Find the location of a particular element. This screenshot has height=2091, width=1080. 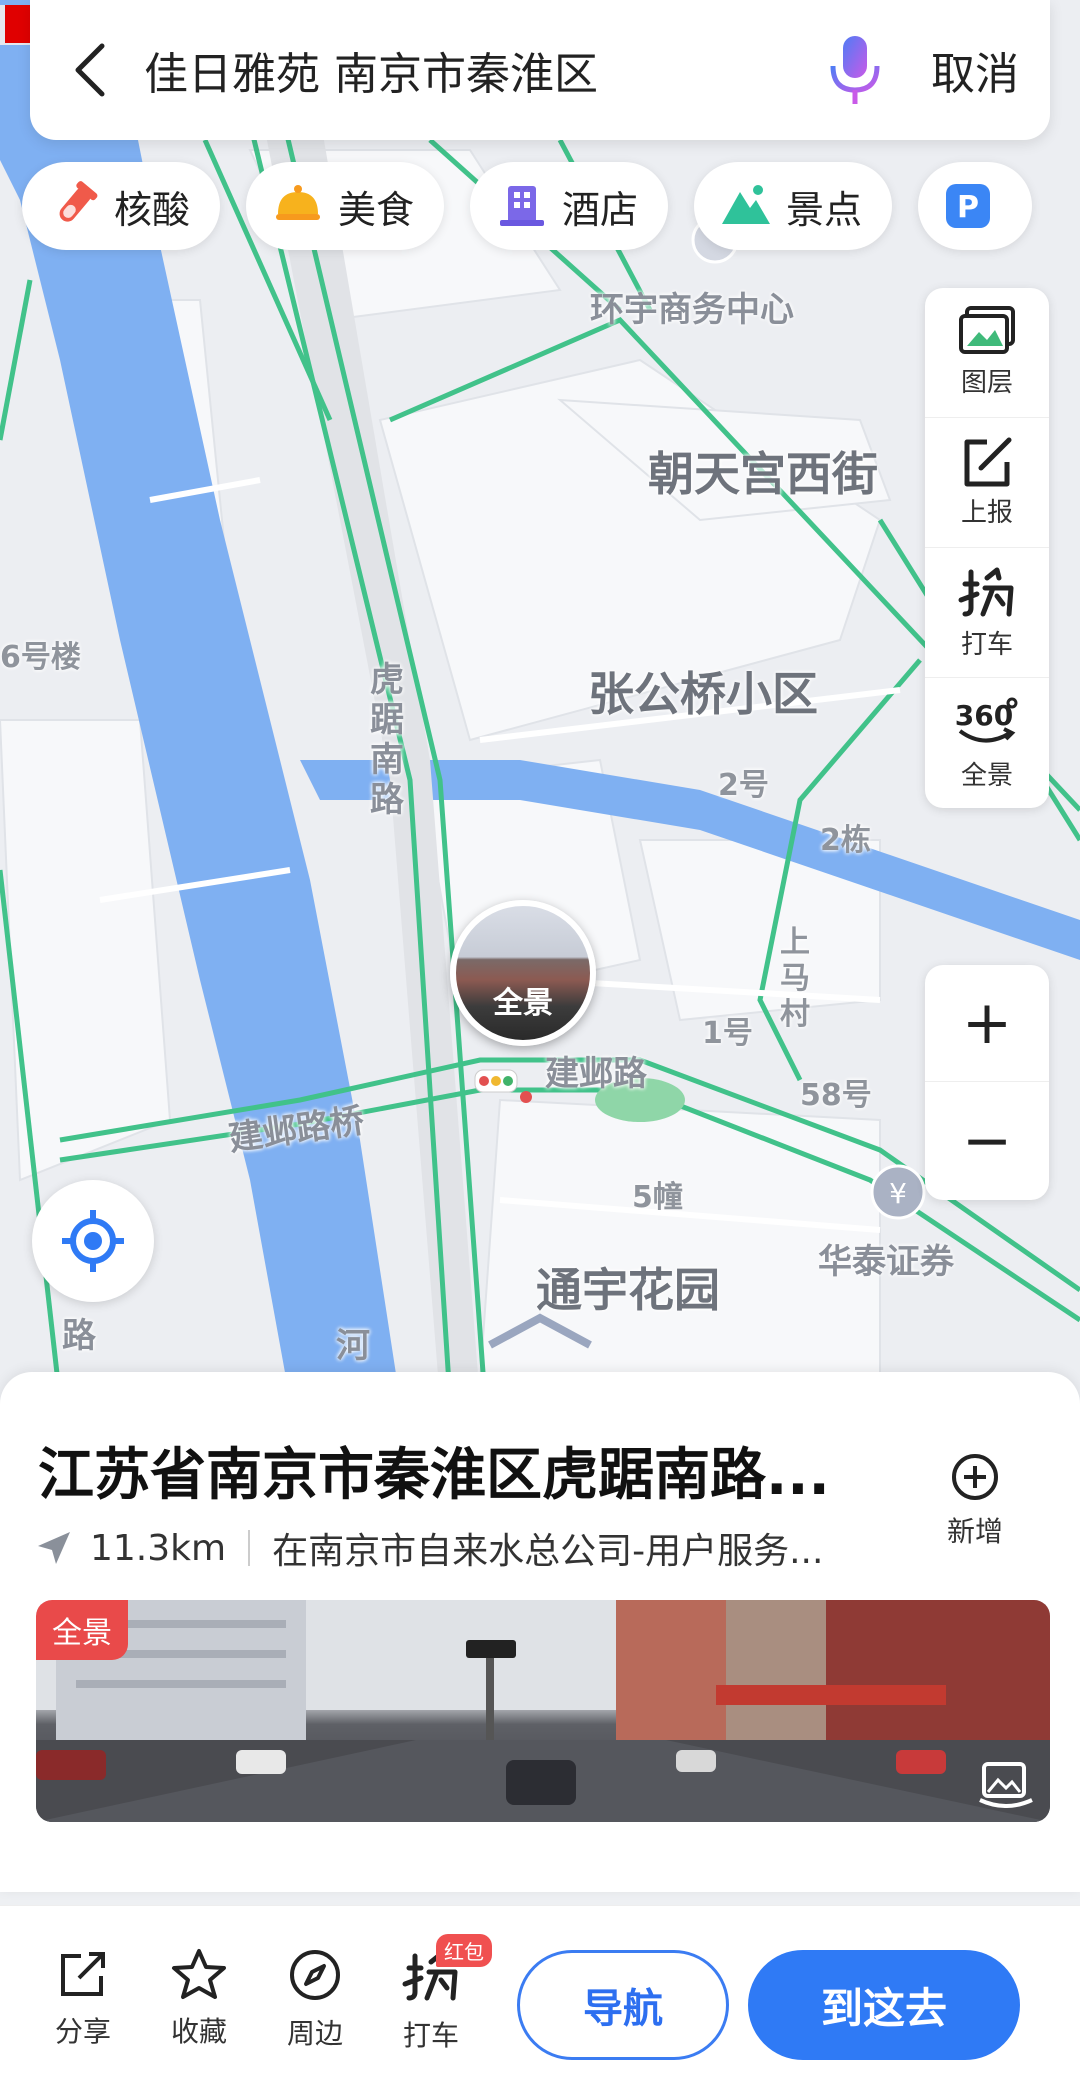

distance-value: 11.3km is located at coordinates (158, 1548).